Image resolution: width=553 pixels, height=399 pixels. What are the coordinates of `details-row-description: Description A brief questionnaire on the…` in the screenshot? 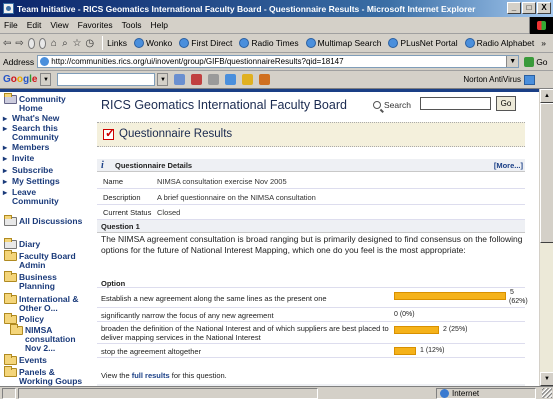 It's located at (311, 197).